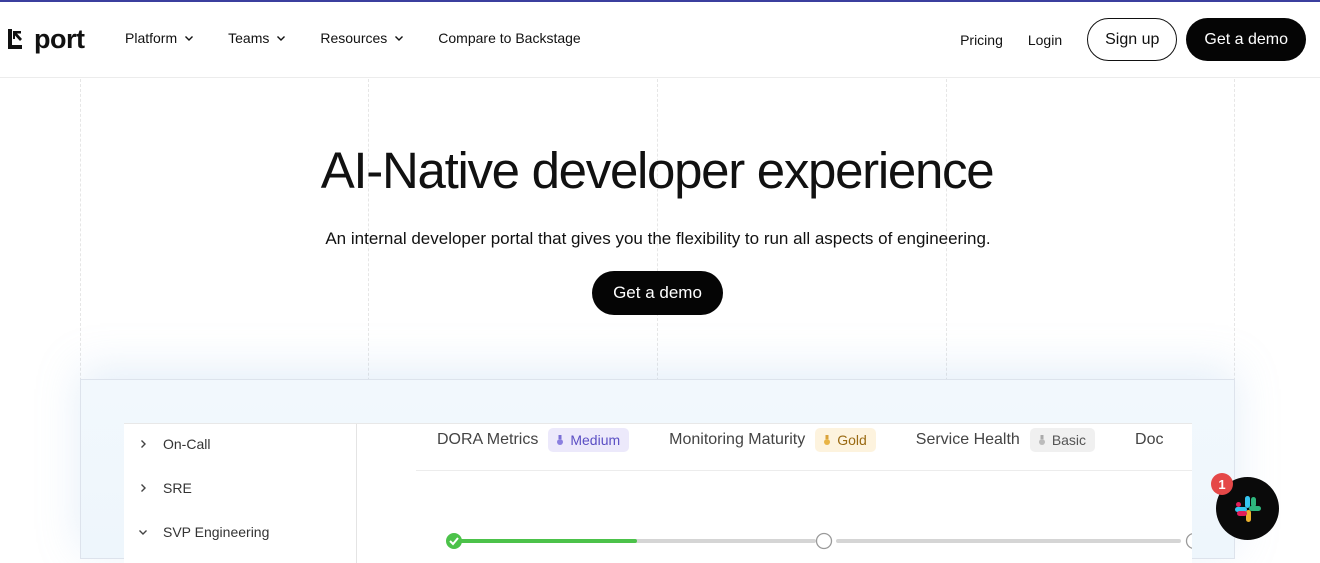 This screenshot has height=563, width=1320. Describe the element at coordinates (968, 440) in the screenshot. I see `metric-service-health-label: Service Health` at that location.